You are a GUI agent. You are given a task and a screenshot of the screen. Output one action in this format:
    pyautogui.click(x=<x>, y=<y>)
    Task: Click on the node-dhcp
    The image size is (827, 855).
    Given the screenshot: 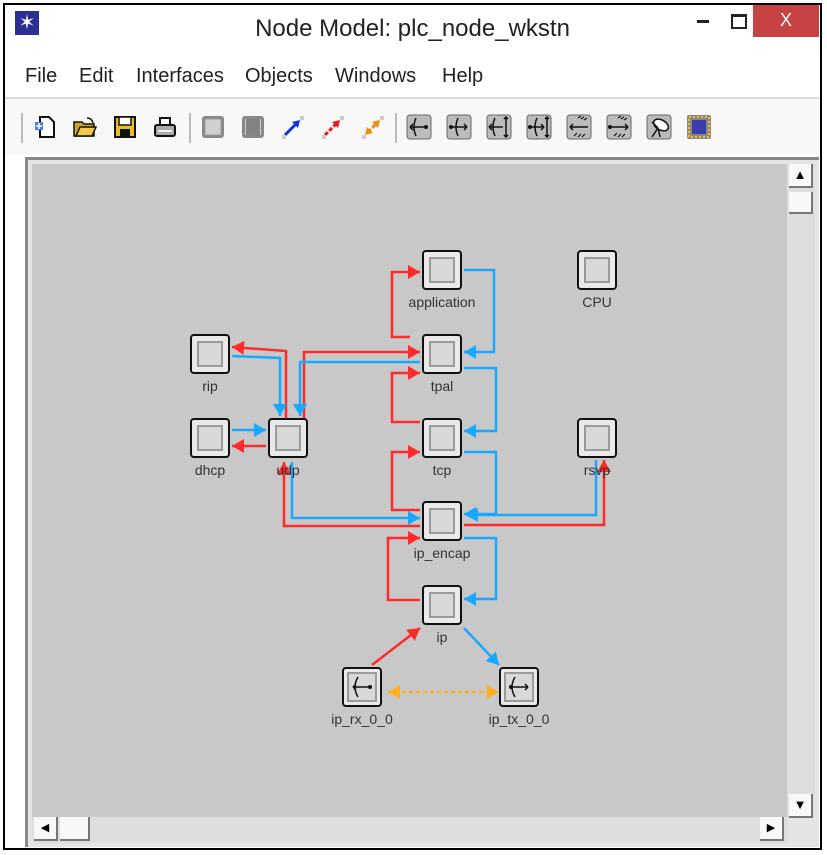 What is the action you would take?
    pyautogui.click(x=210, y=438)
    